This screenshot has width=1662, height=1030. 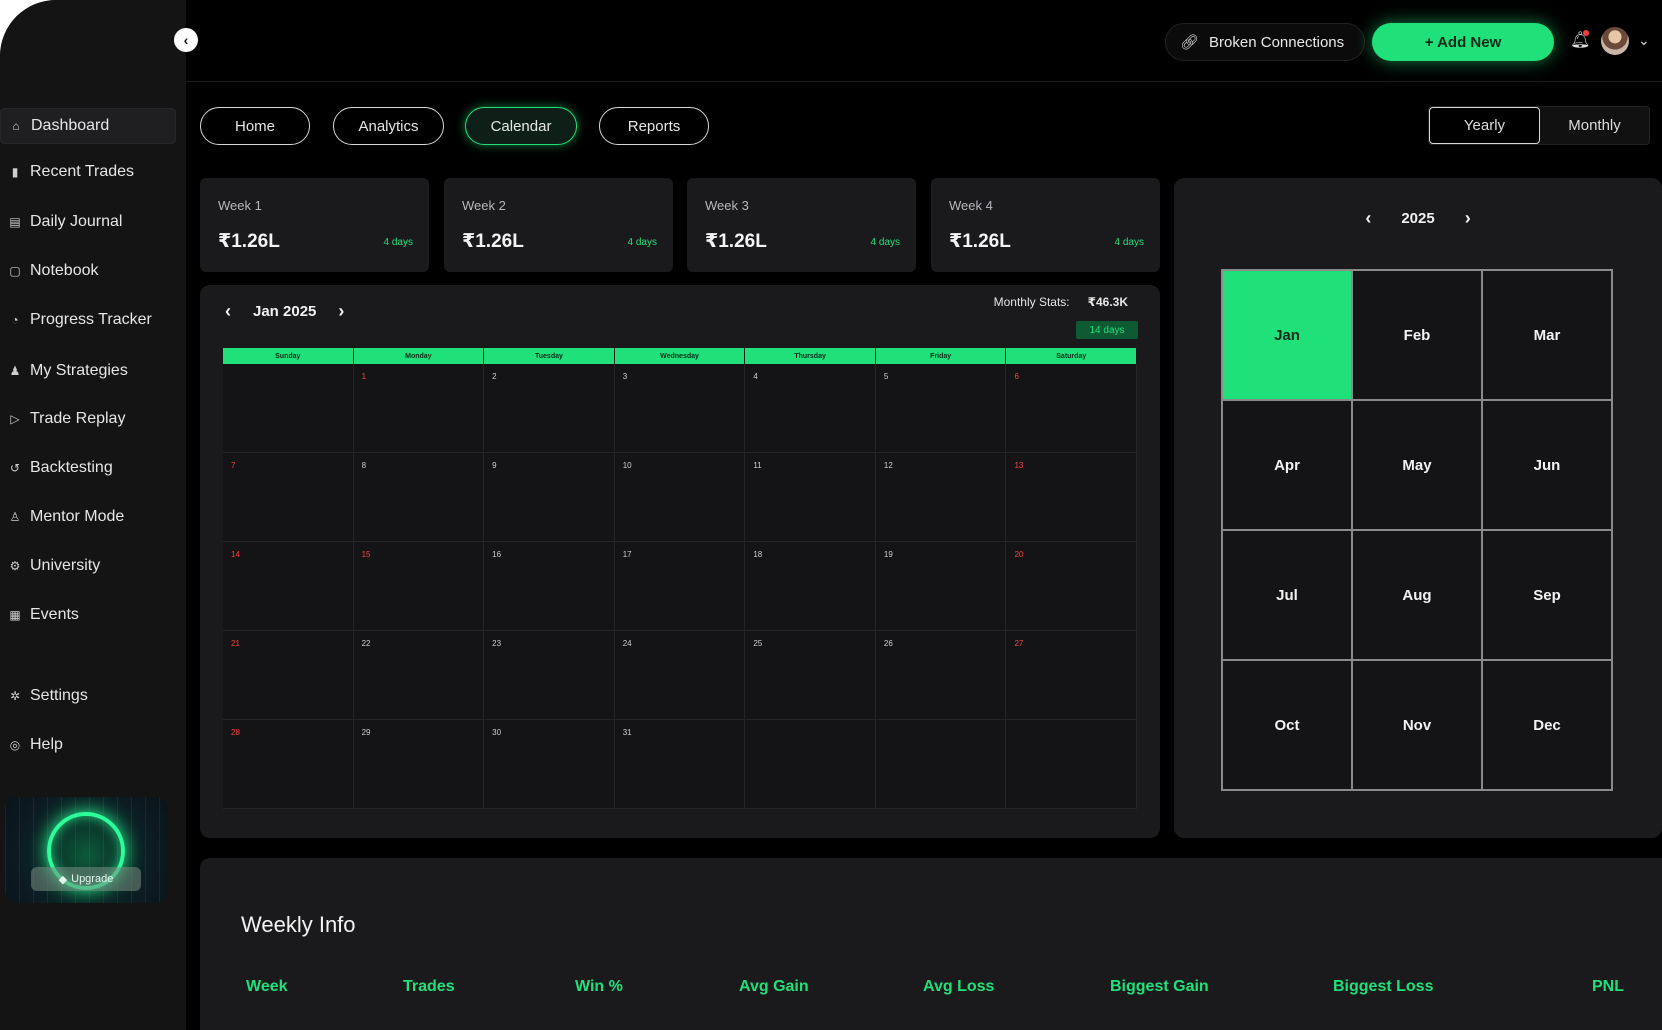 I want to click on week-card-3: Week 3 ₹1.26L 4 days, so click(x=801, y=225).